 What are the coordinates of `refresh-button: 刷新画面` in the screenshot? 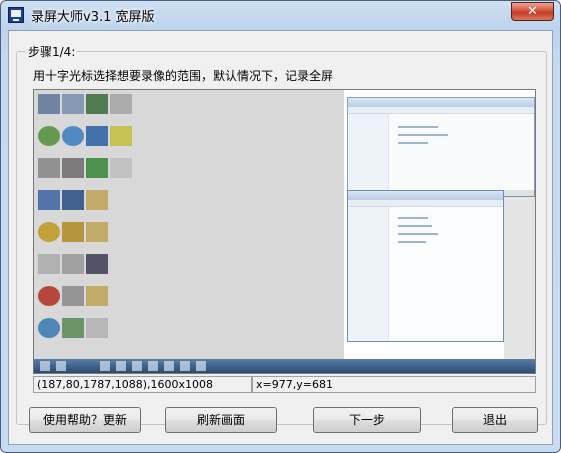 It's located at (221, 420).